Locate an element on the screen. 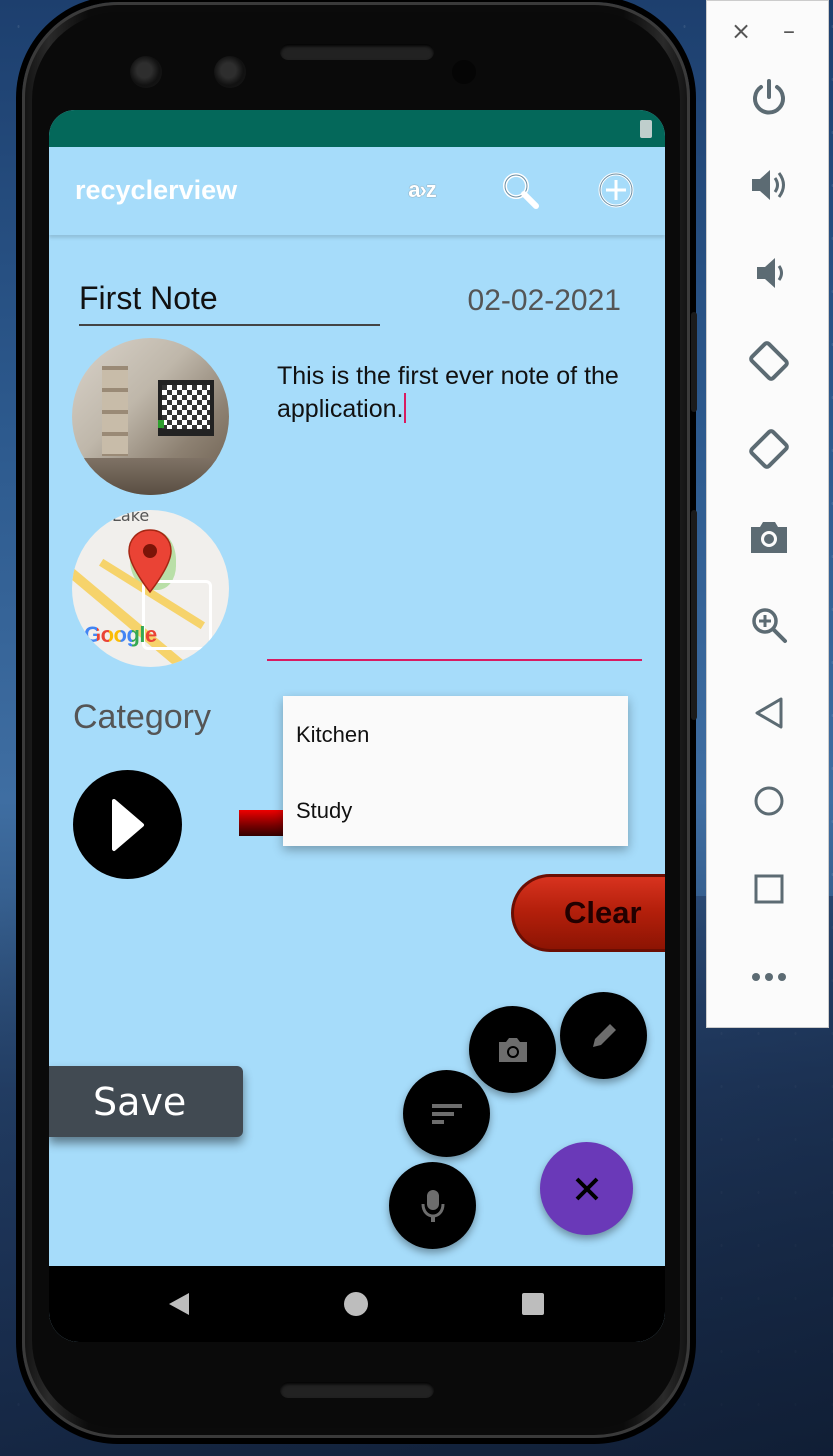 Image resolution: width=833 pixels, height=1456 pixels. note-photo is located at coordinates (150, 416).